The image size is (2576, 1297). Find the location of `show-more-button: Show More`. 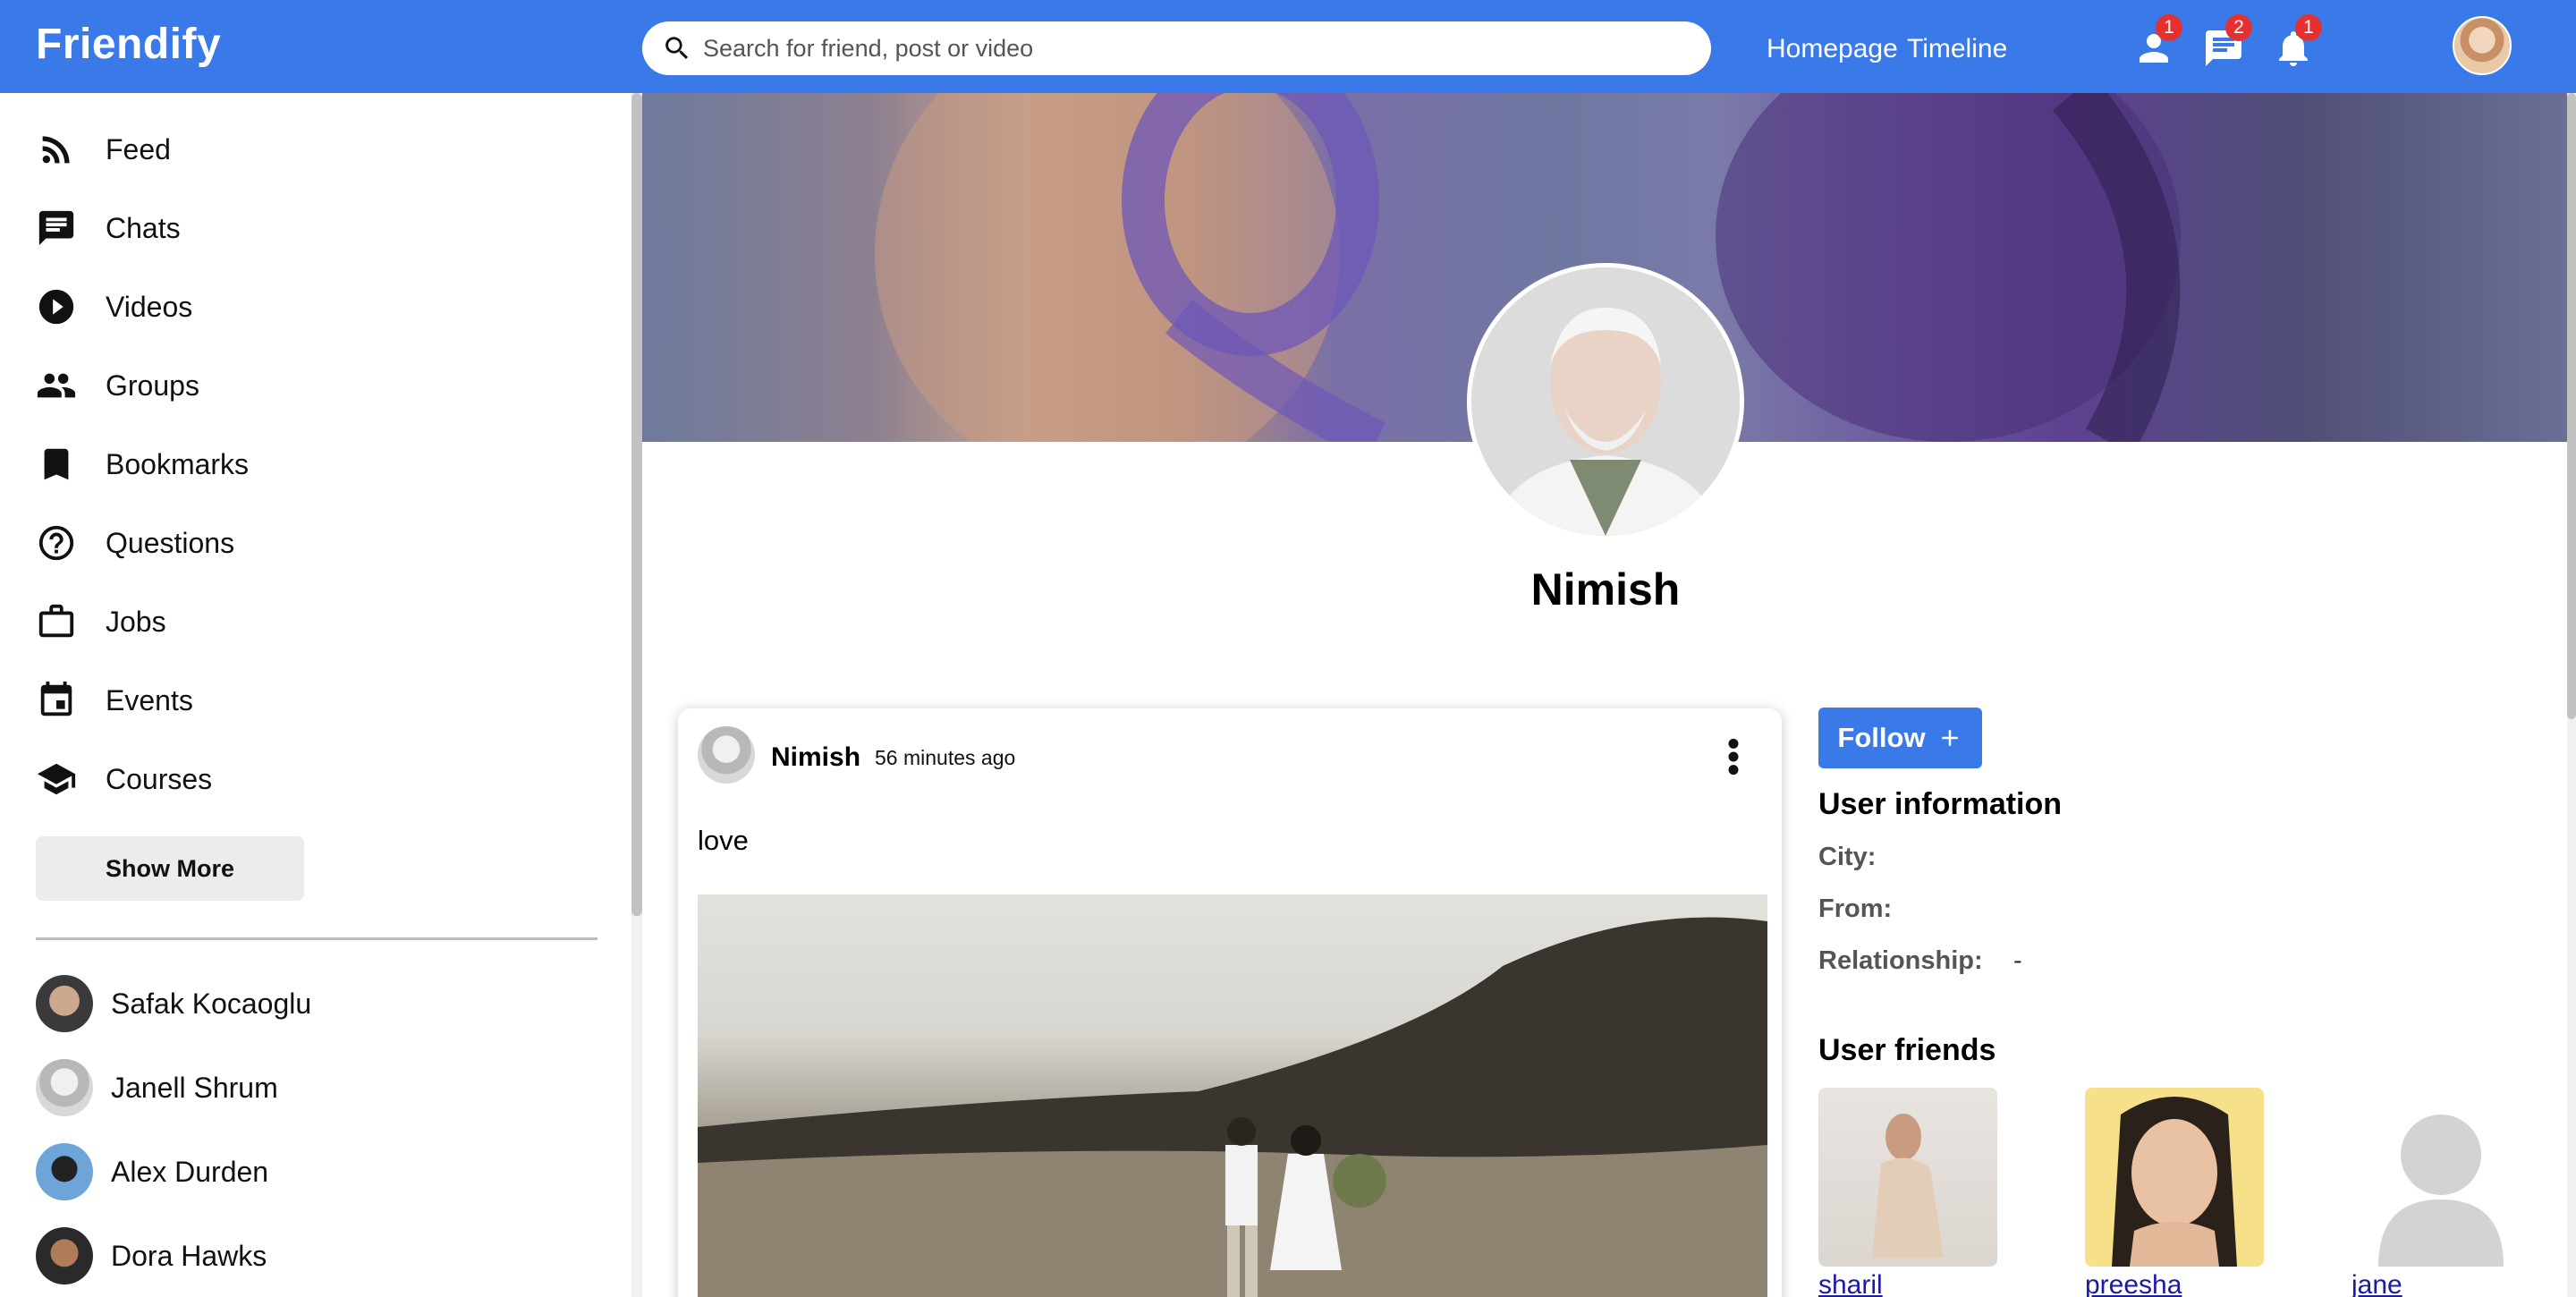

show-more-button: Show More is located at coordinates (170, 868).